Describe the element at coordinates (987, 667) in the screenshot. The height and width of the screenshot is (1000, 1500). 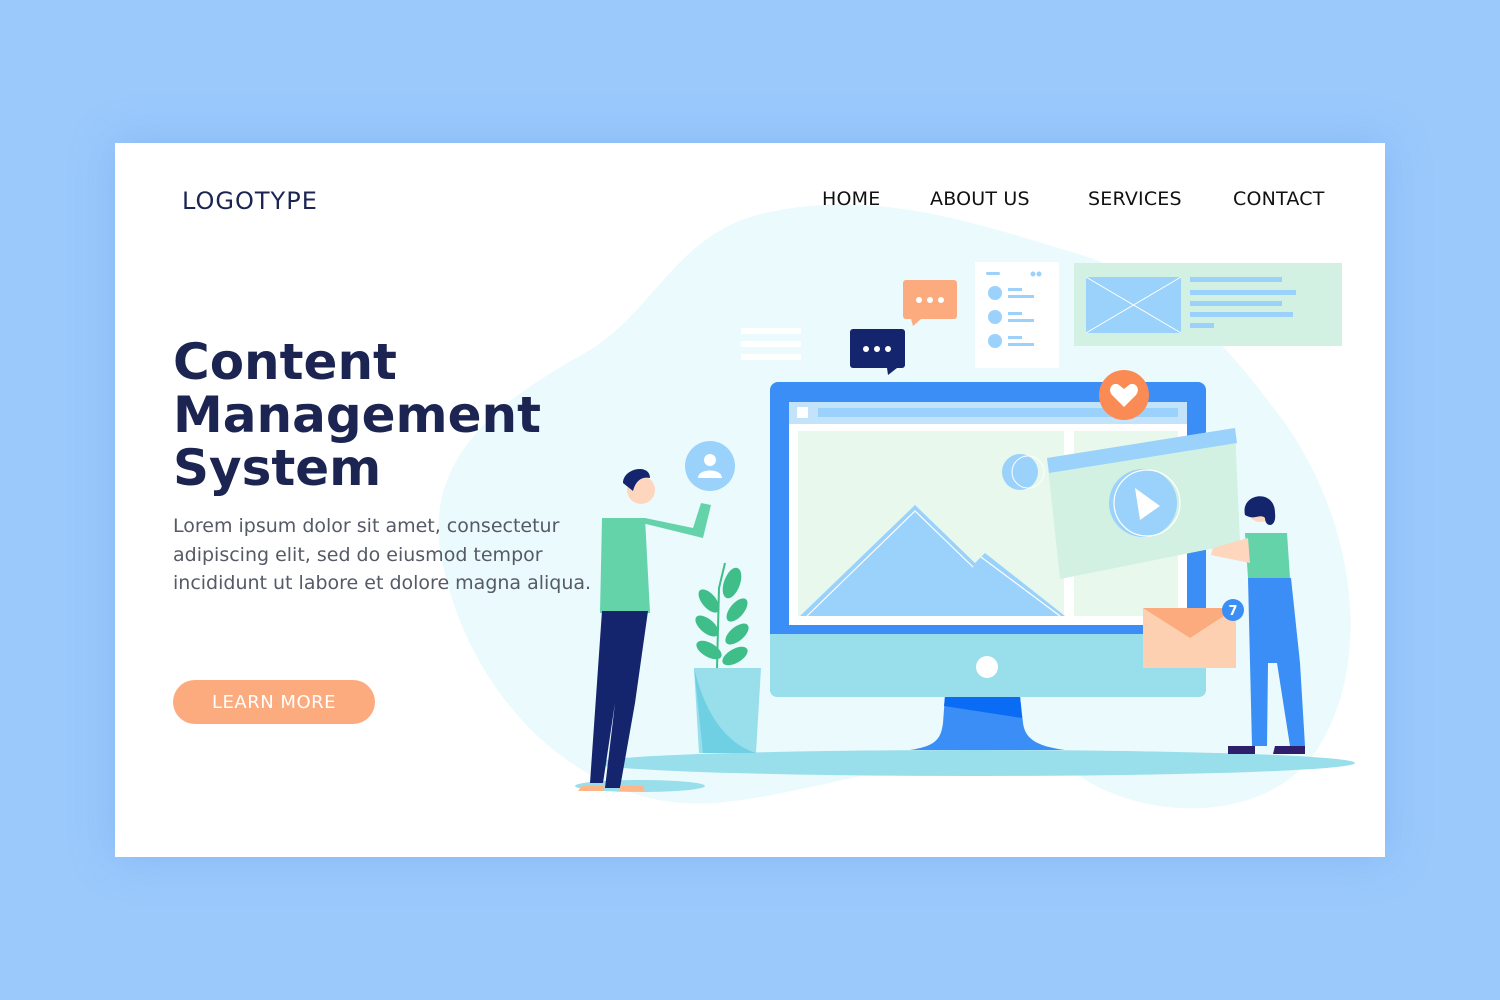
I see `monitor-power-button` at that location.